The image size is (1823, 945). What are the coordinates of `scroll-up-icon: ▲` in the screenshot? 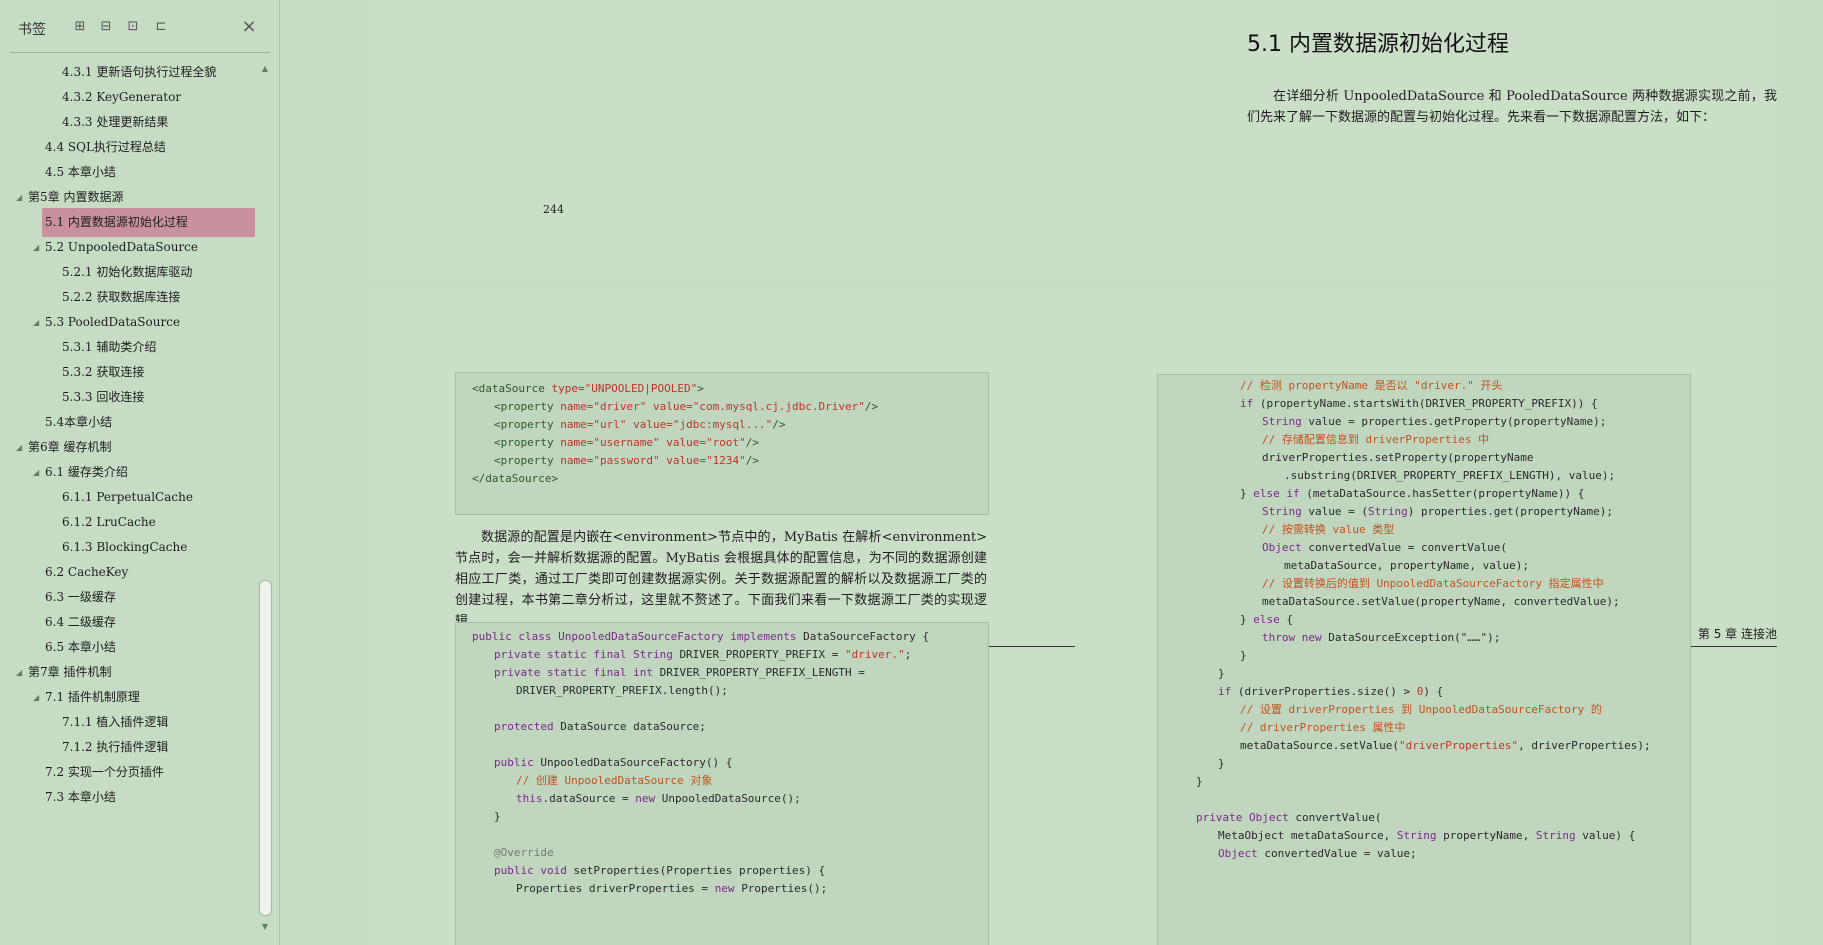 It's located at (265, 69).